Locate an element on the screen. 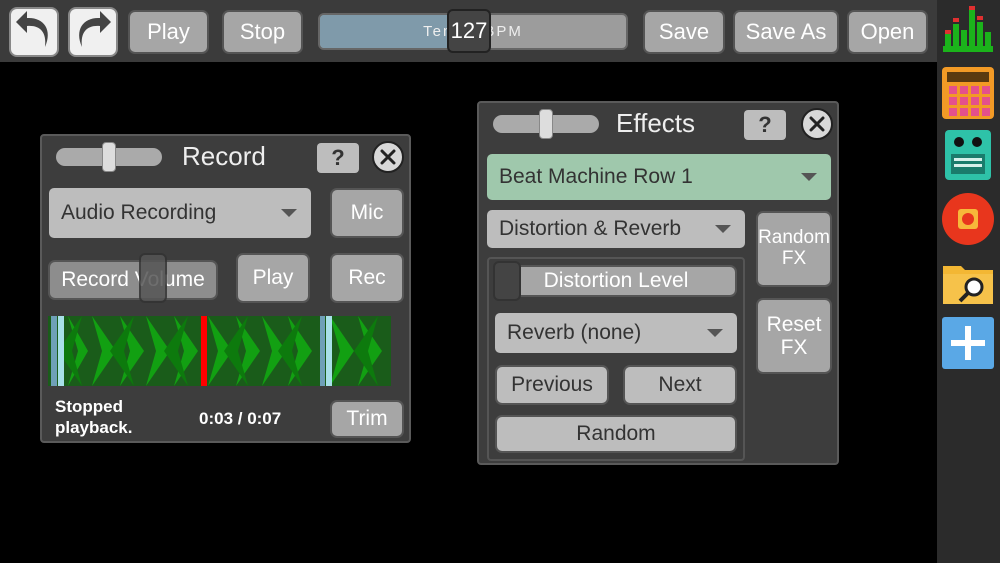 Image resolution: width=1000 pixels, height=563 pixels. effect-preset-value: Distortion & Reverb is located at coordinates (590, 228).